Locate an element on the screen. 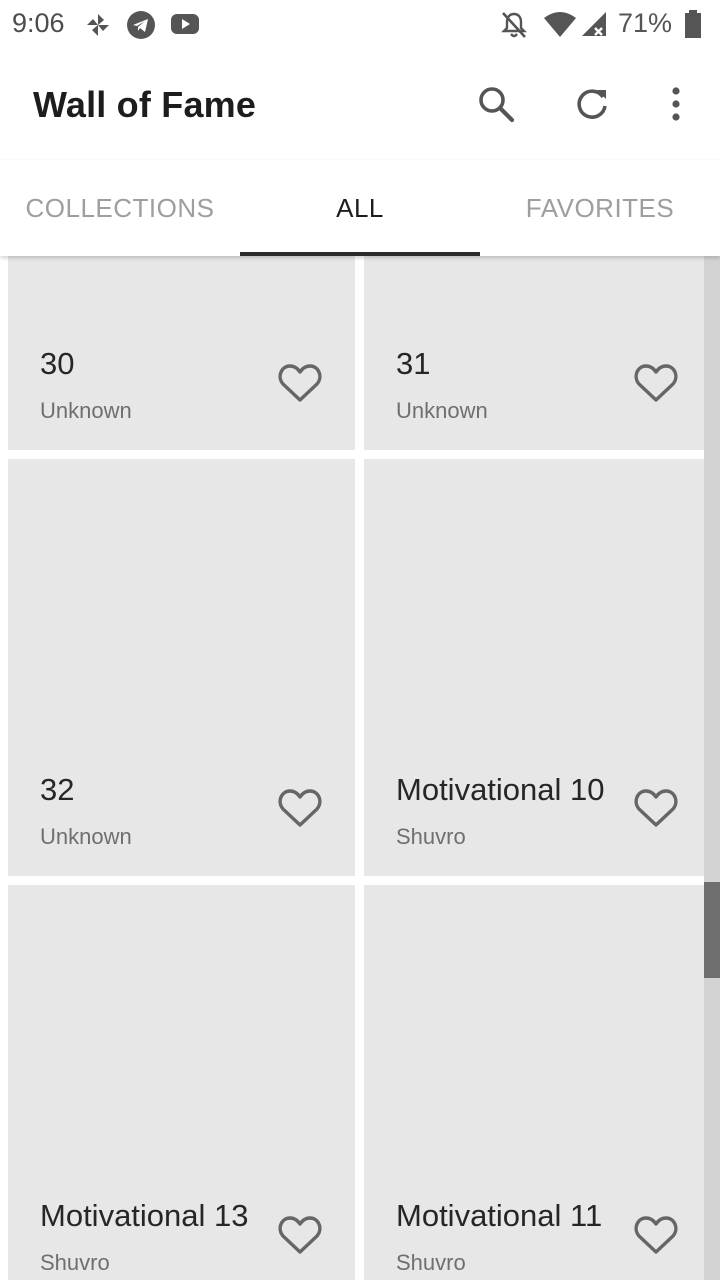  card-title: Motivational 13 is located at coordinates (144, 1215).